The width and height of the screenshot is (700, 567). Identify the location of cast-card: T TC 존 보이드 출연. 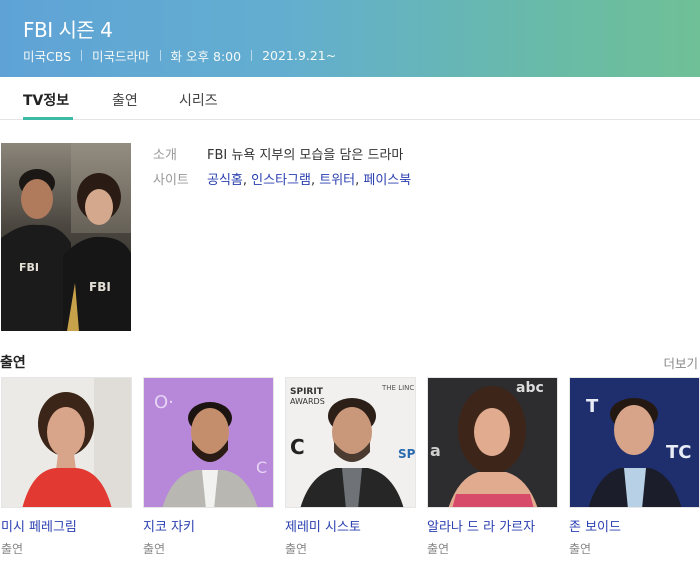
(634, 467).